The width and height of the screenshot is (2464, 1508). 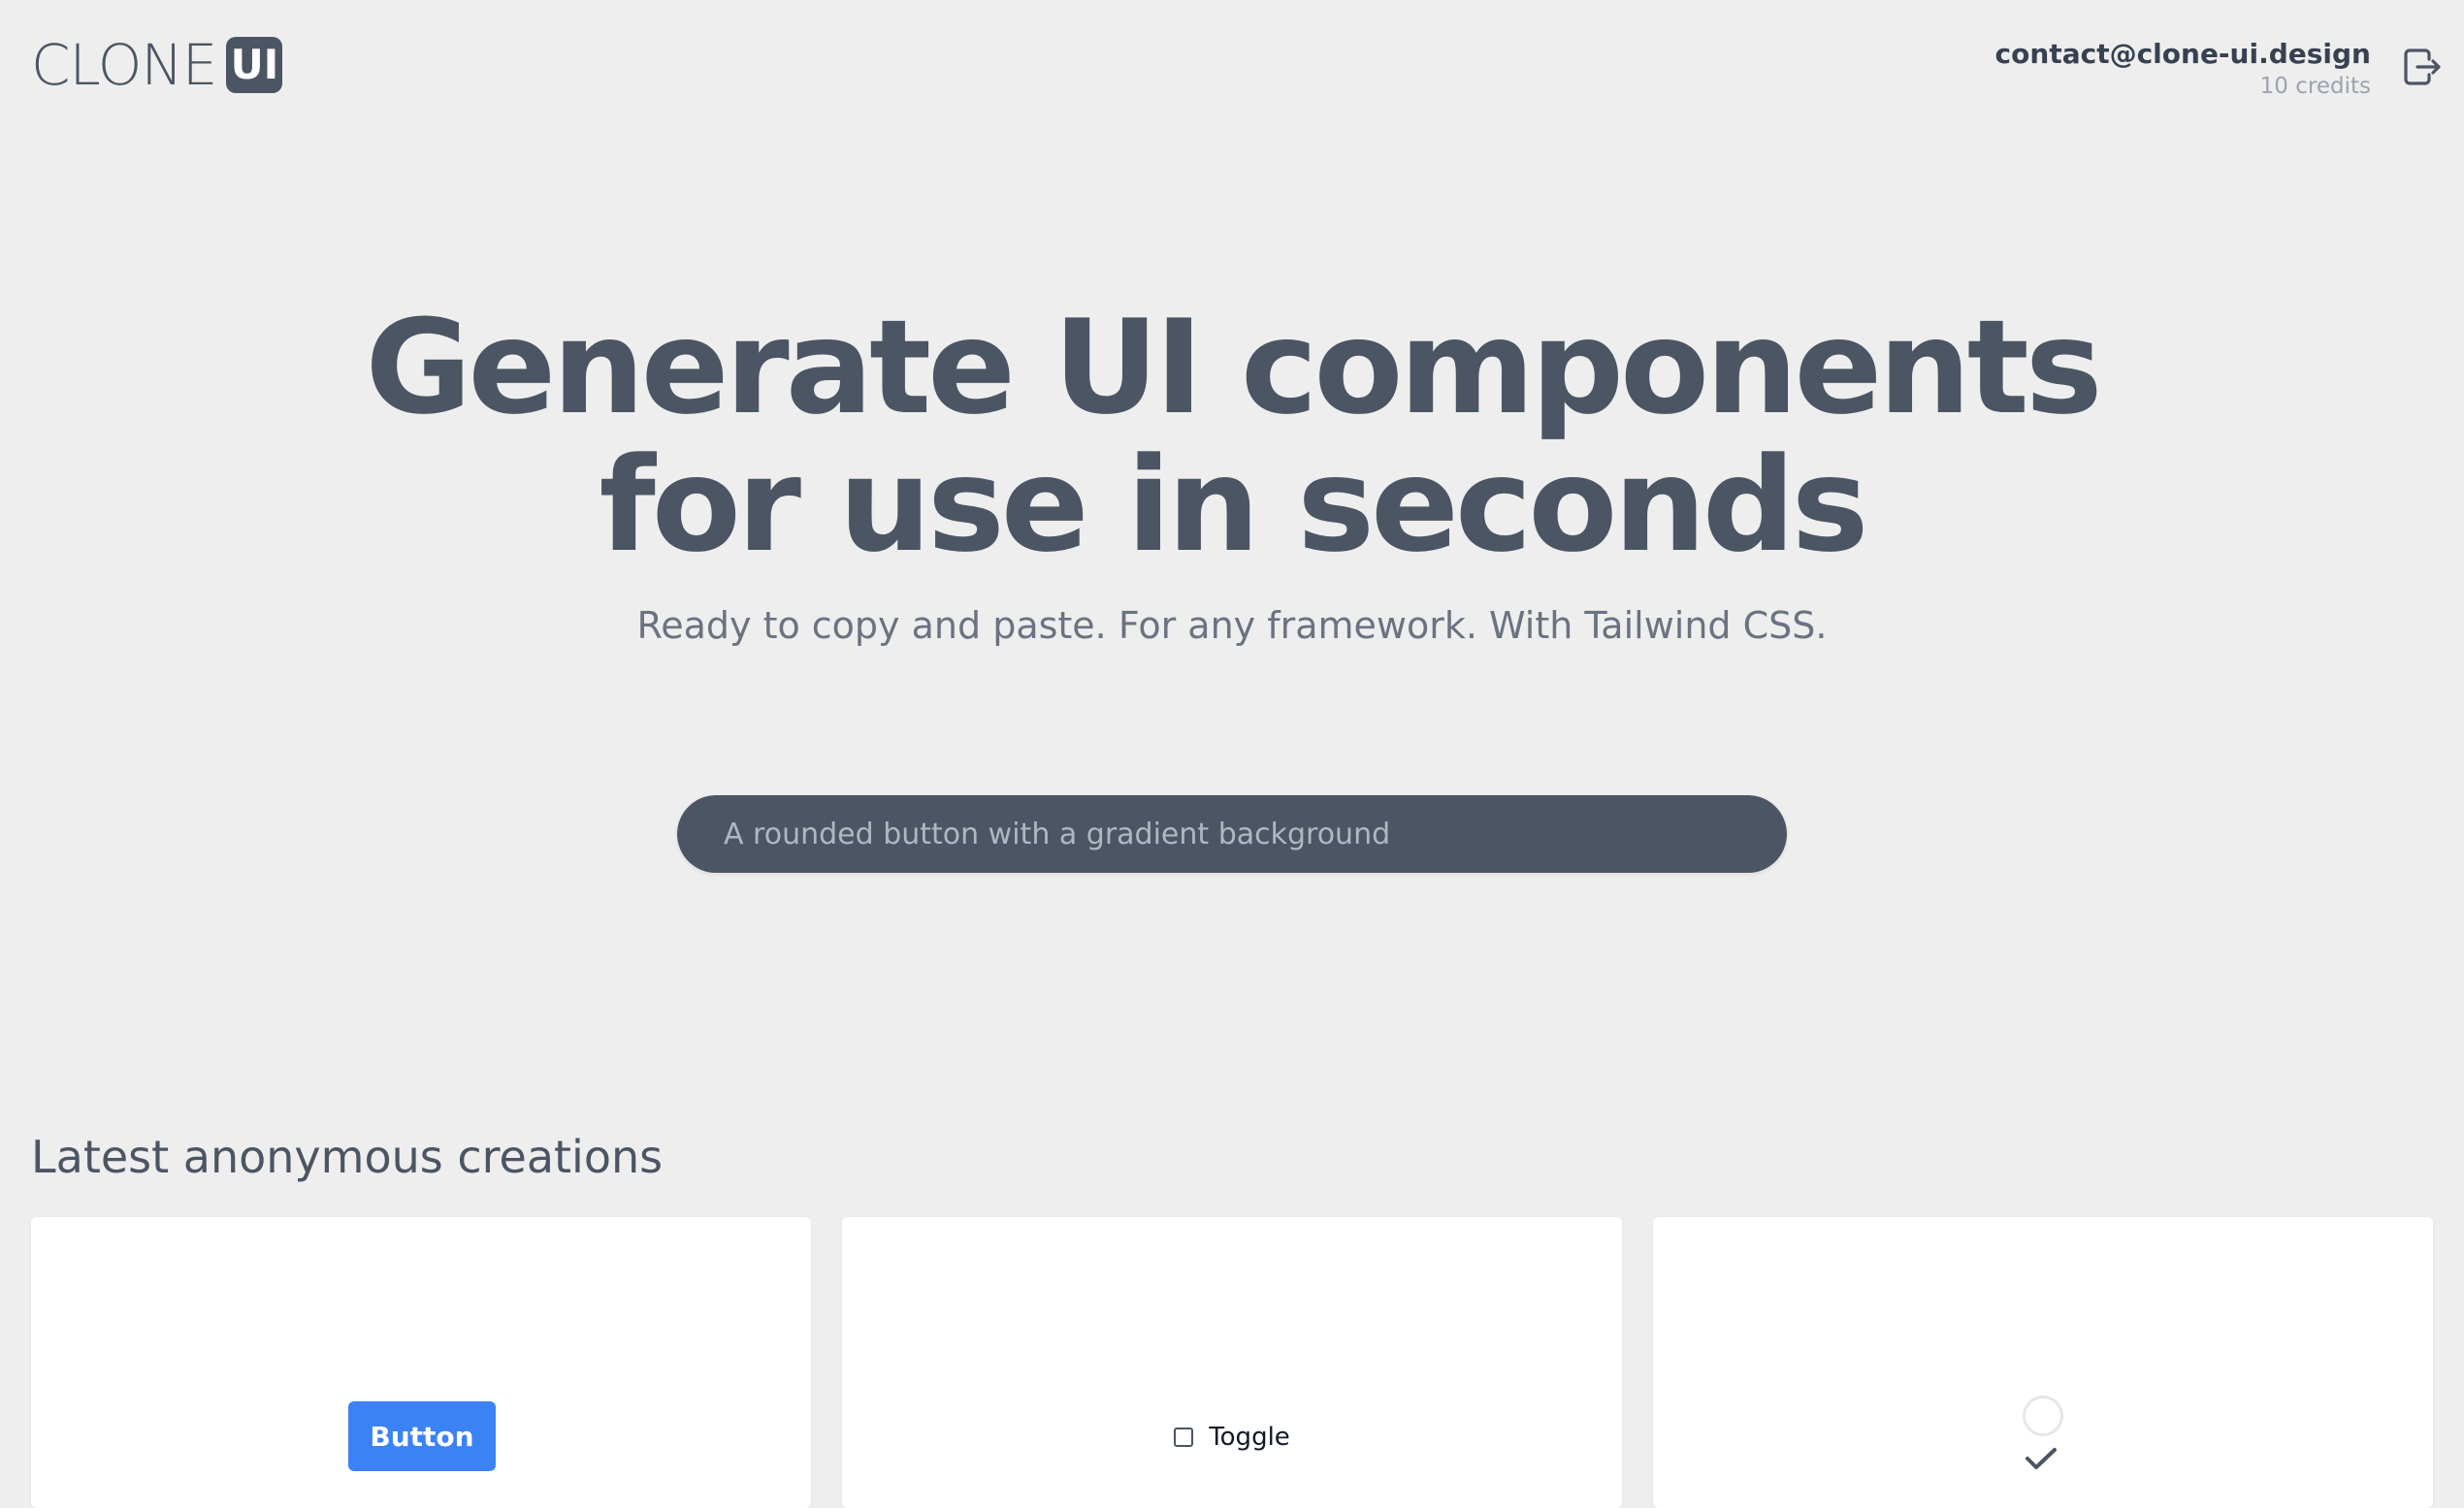 I want to click on spinner-icon, so click(x=2043, y=1416).